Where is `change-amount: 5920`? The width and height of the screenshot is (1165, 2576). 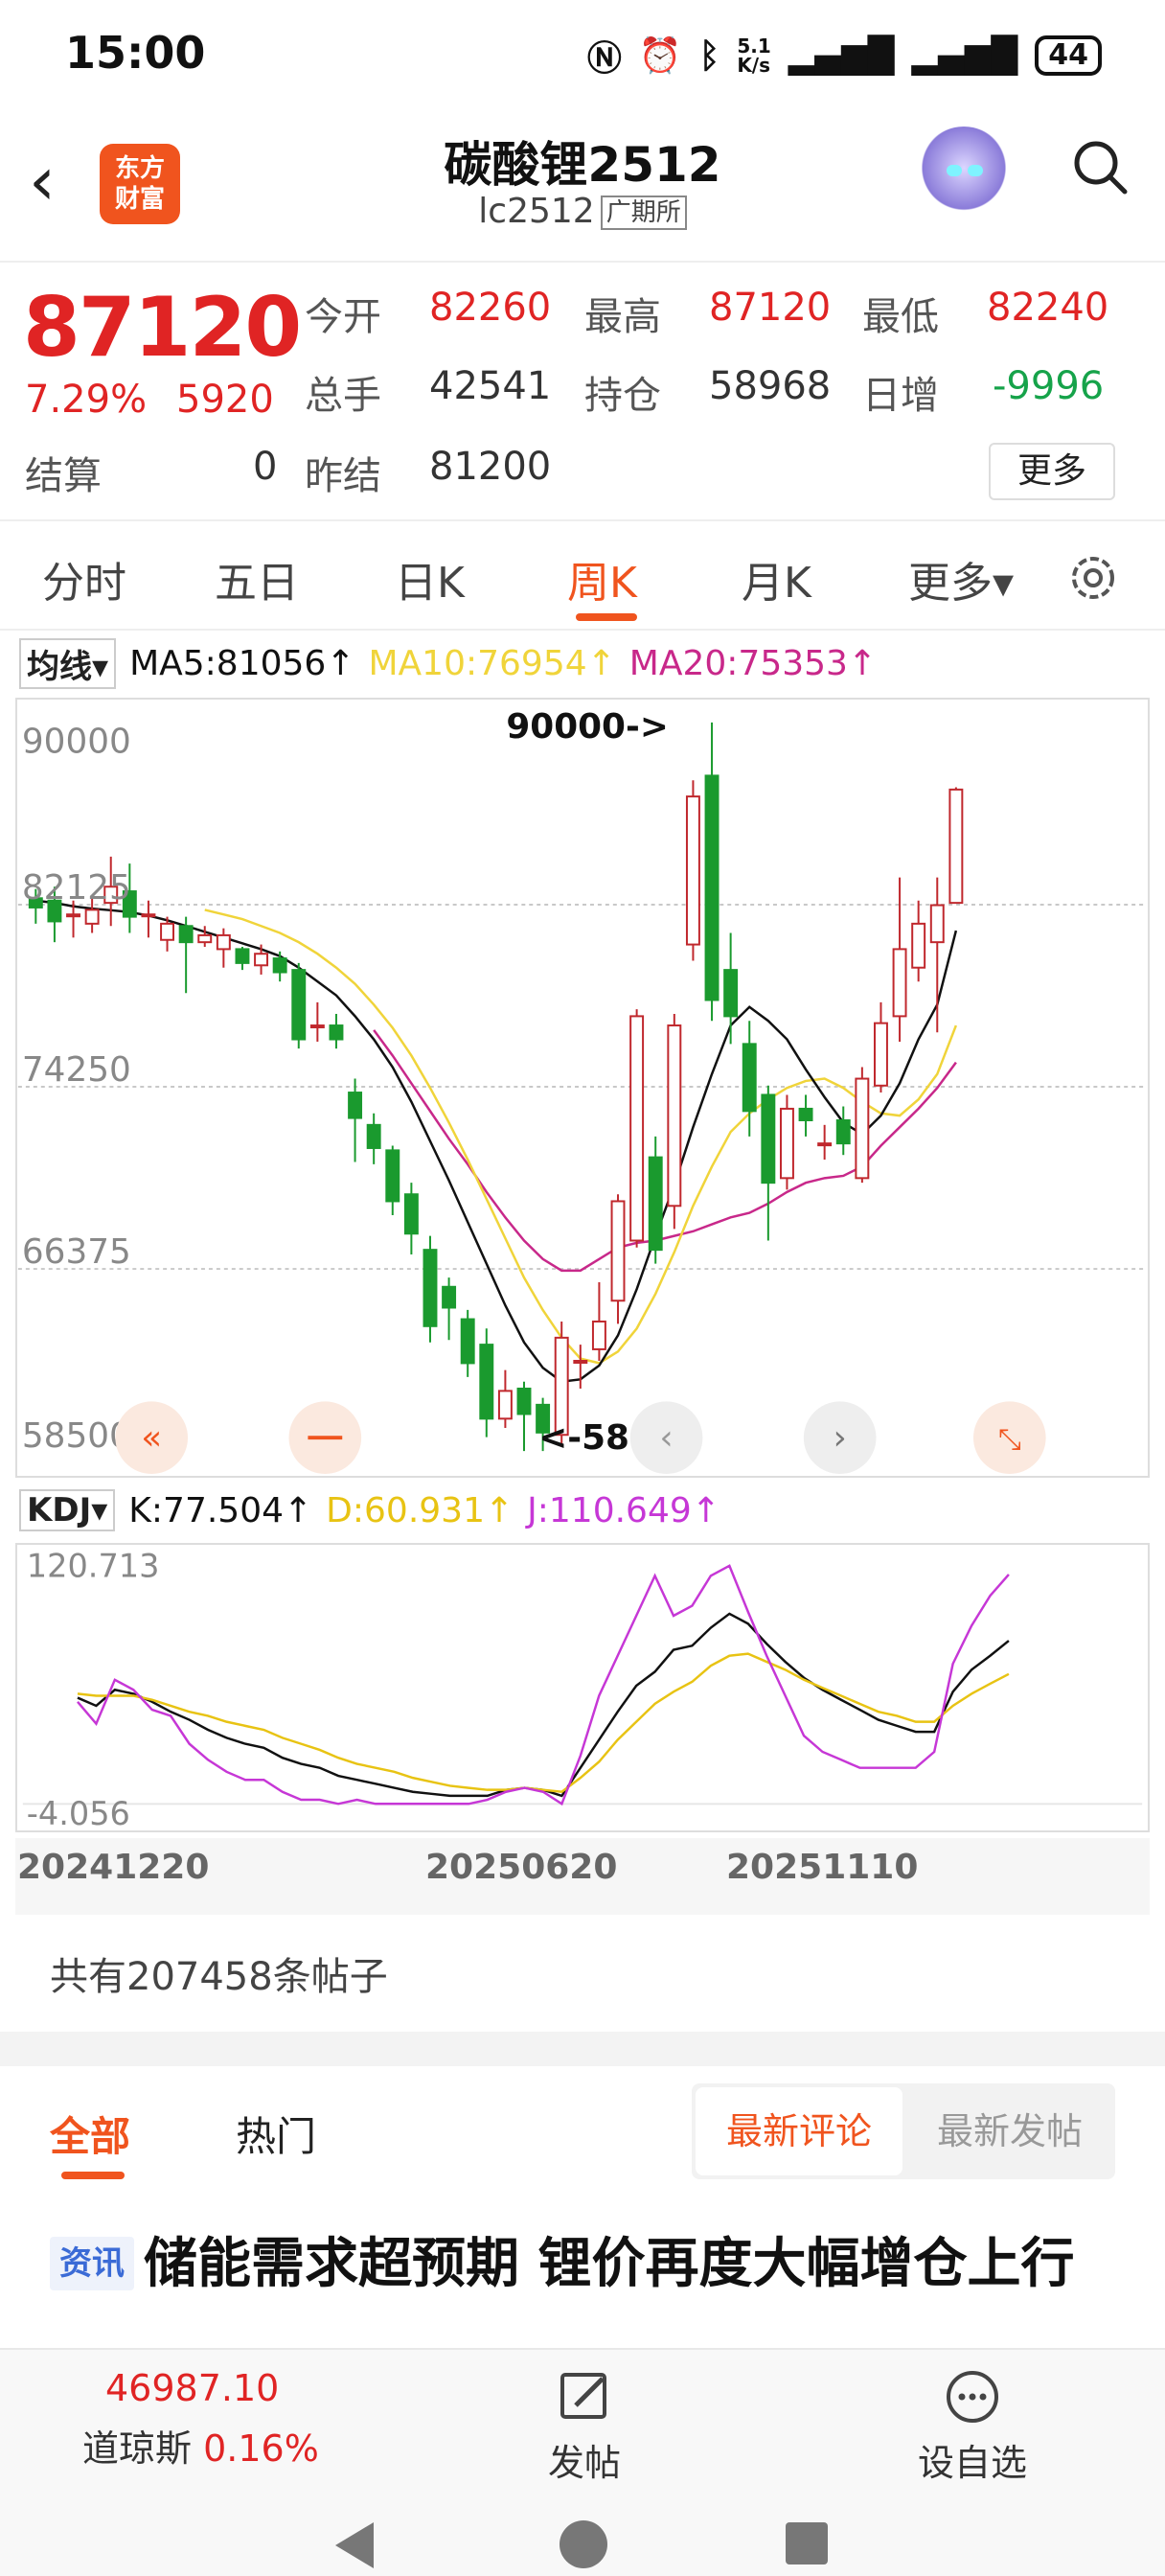 change-amount: 5920 is located at coordinates (225, 400).